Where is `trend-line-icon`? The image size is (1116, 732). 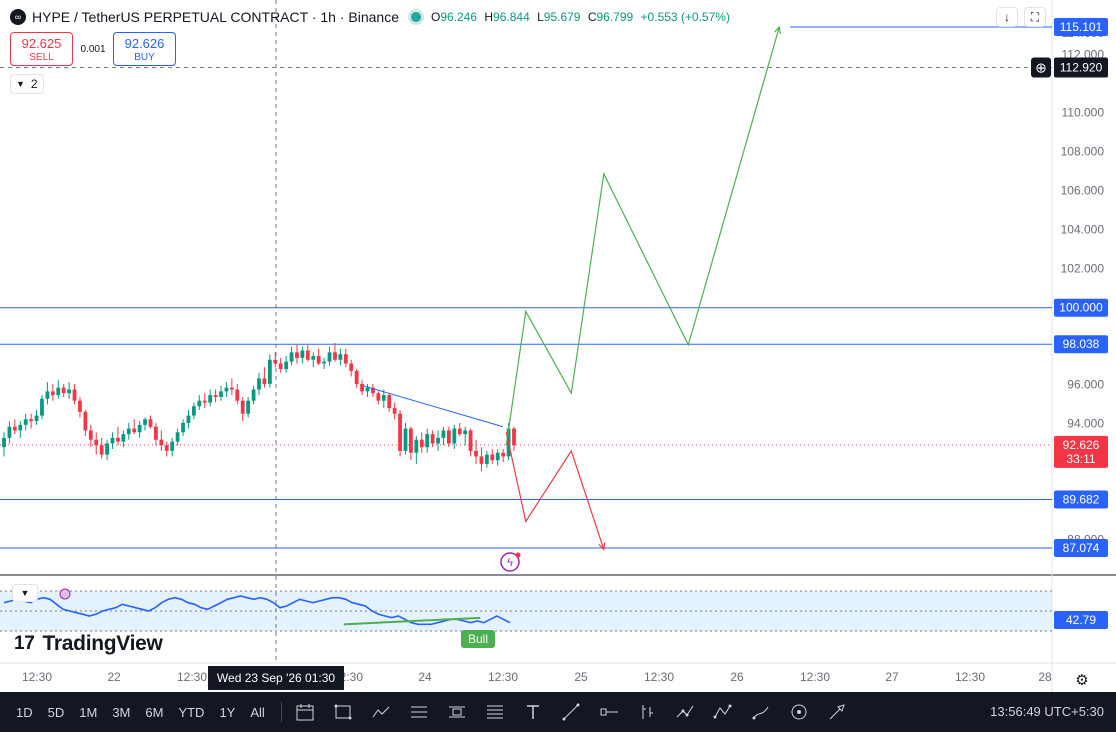 trend-line-icon is located at coordinates (571, 712).